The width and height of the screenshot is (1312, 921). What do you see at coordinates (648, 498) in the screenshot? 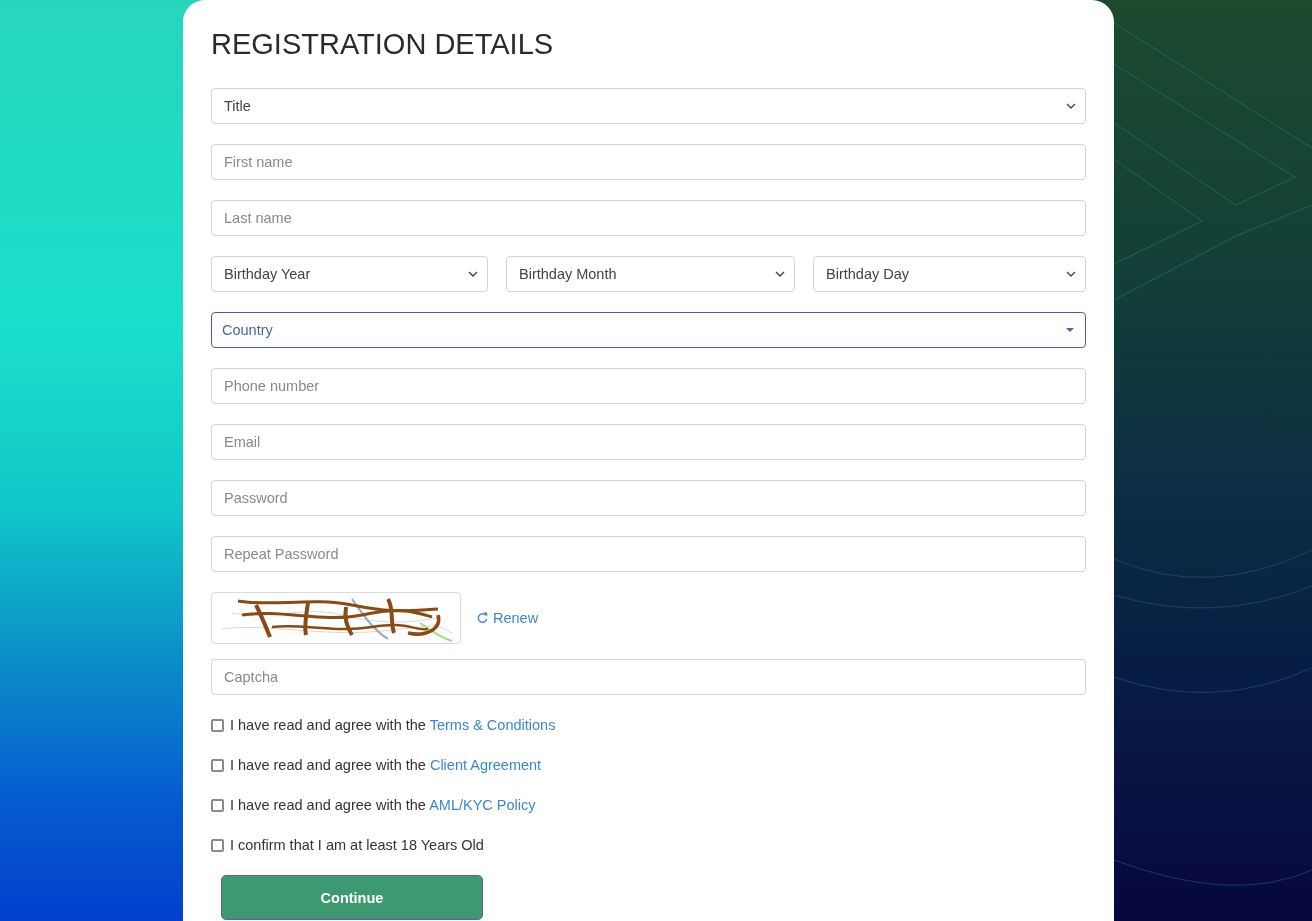
I see `input-field: Password` at bounding box center [648, 498].